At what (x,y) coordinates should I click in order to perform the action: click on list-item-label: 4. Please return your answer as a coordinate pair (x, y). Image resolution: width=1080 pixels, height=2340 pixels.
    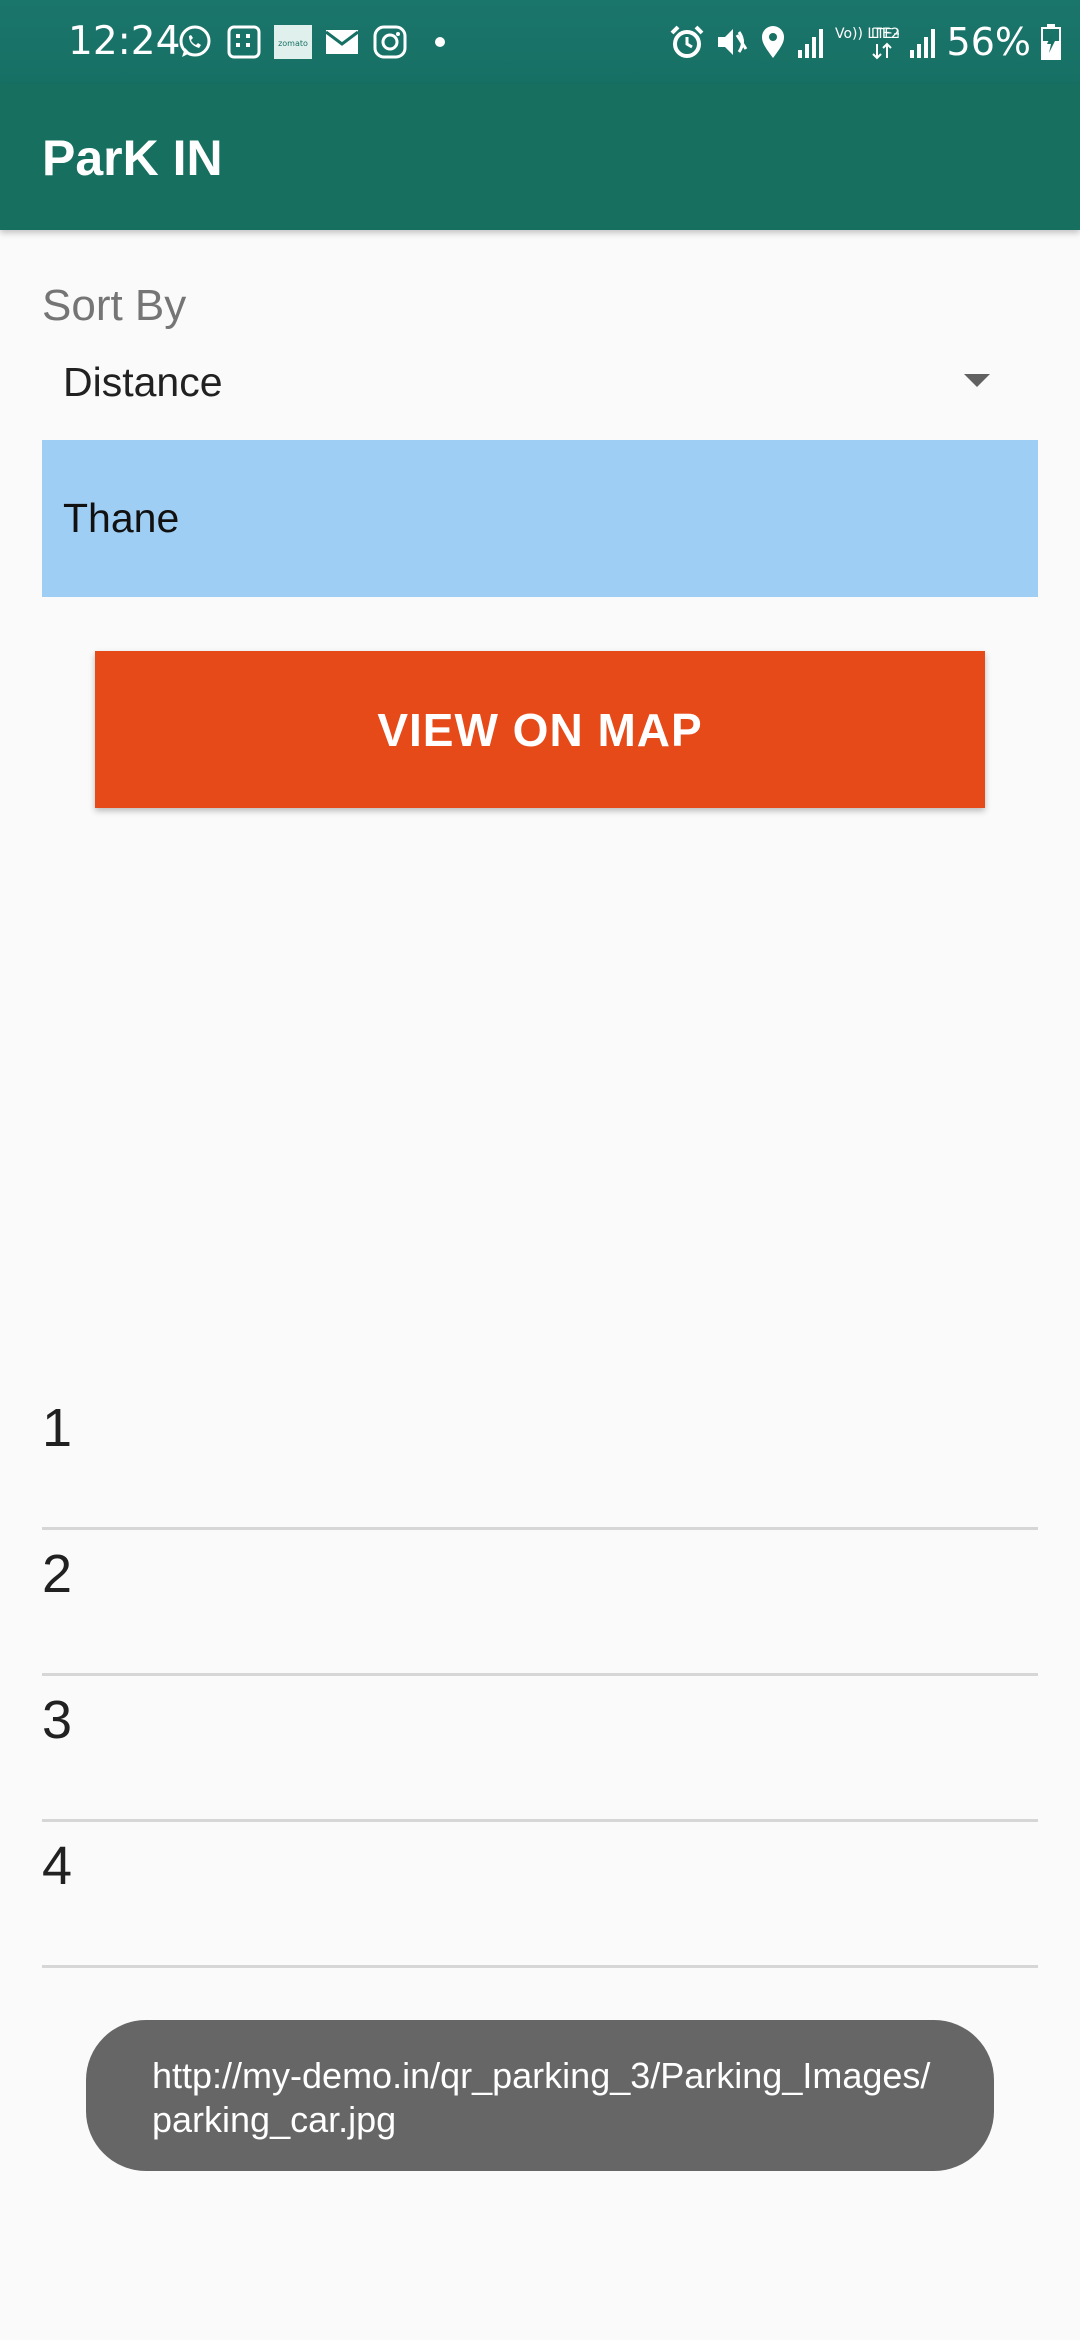
    Looking at the image, I should click on (57, 1866).